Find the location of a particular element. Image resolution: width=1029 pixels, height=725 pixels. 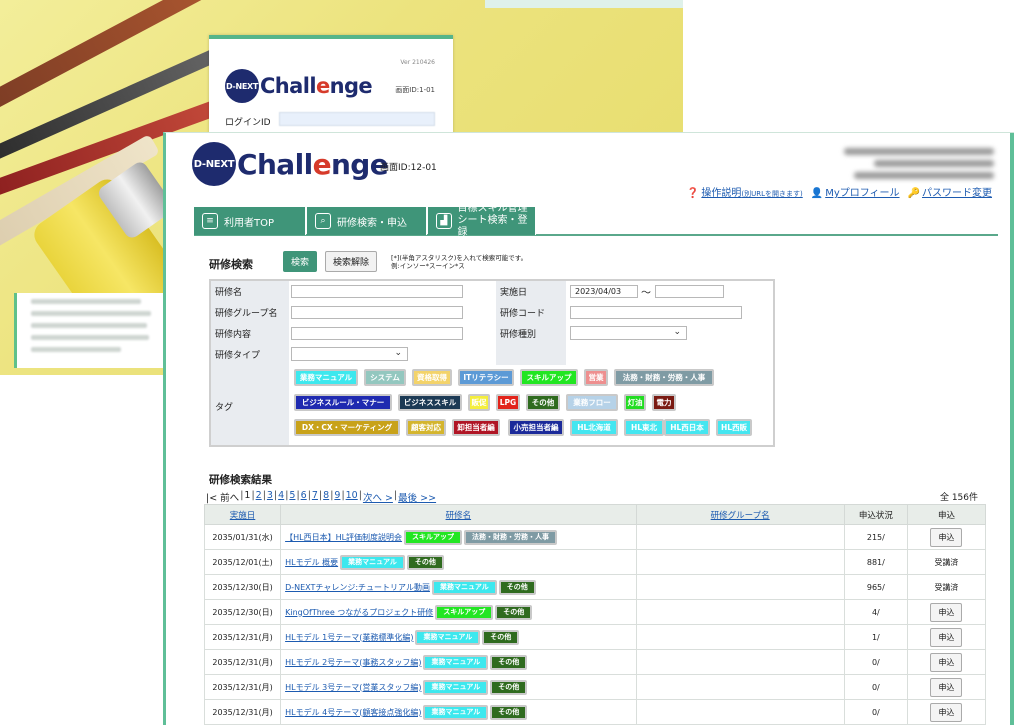

tag-chip: DX・CX・マーケティング is located at coordinates (347, 427).